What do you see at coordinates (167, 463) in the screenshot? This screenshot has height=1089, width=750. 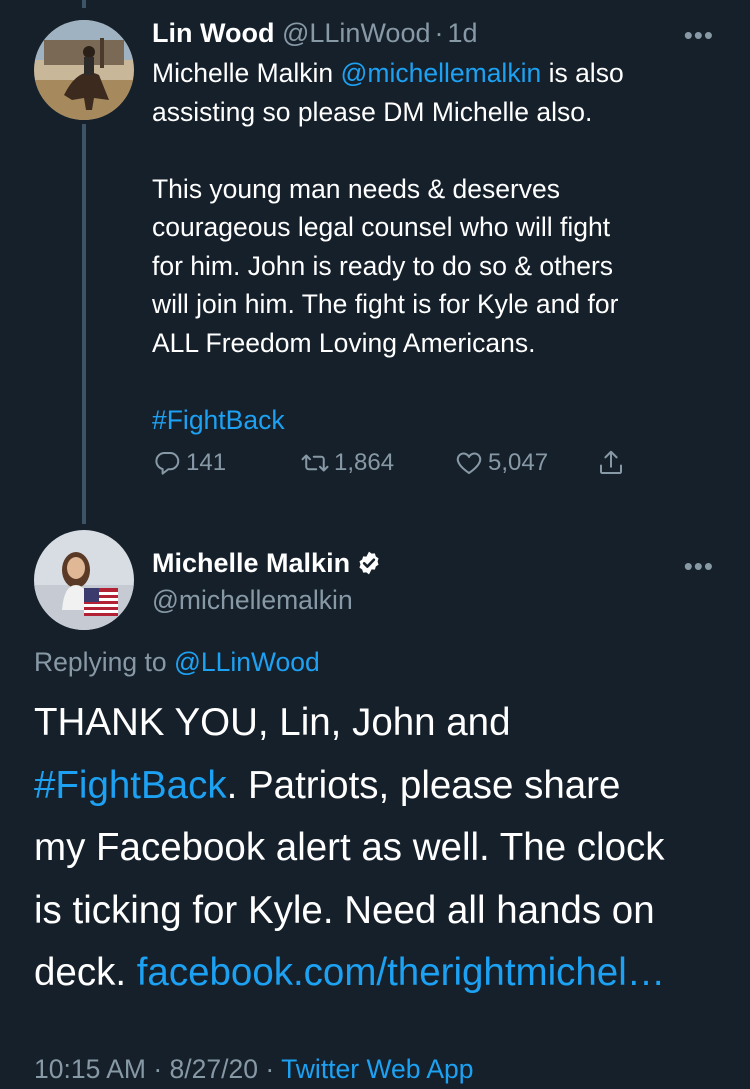 I see `reply-icon` at bounding box center [167, 463].